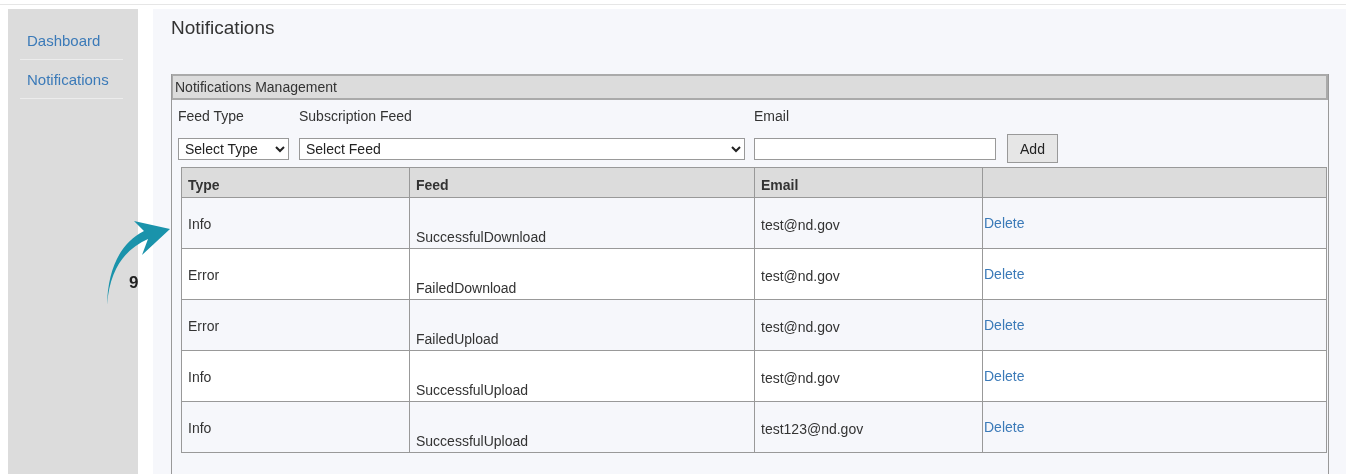 This screenshot has height=474, width=1346. I want to click on callout-number: 9, so click(134, 283).